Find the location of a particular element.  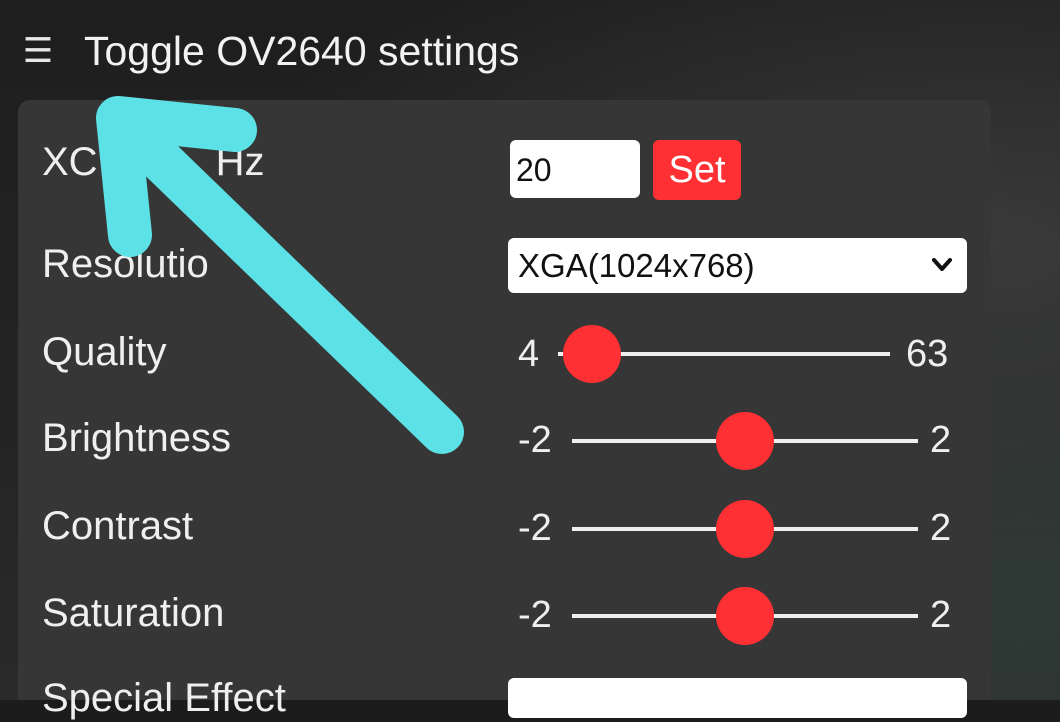

contrast-min: -2 is located at coordinates (535, 528).